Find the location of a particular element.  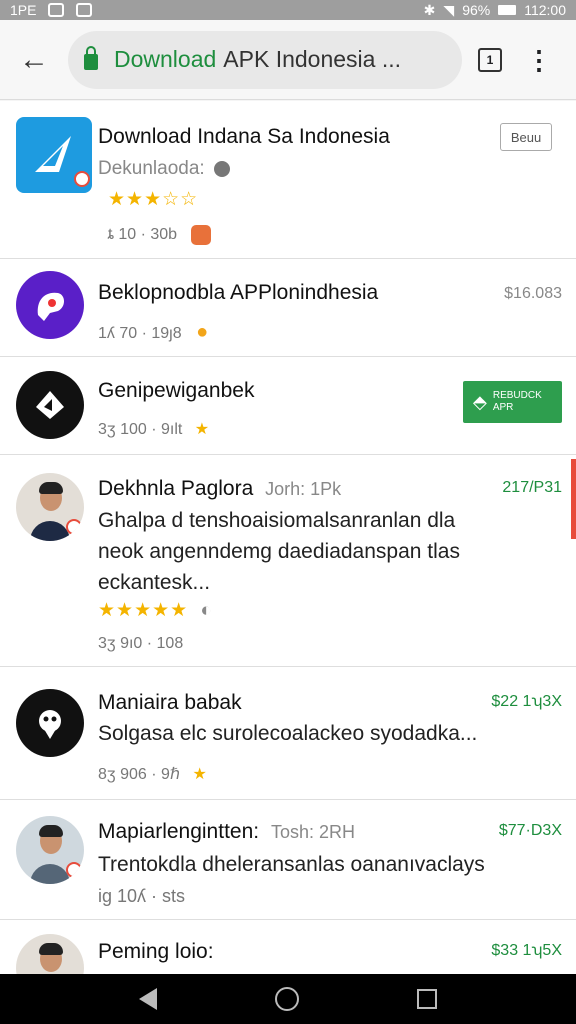

rating-stars-text: ★★★★★ is located at coordinates (143, 610).